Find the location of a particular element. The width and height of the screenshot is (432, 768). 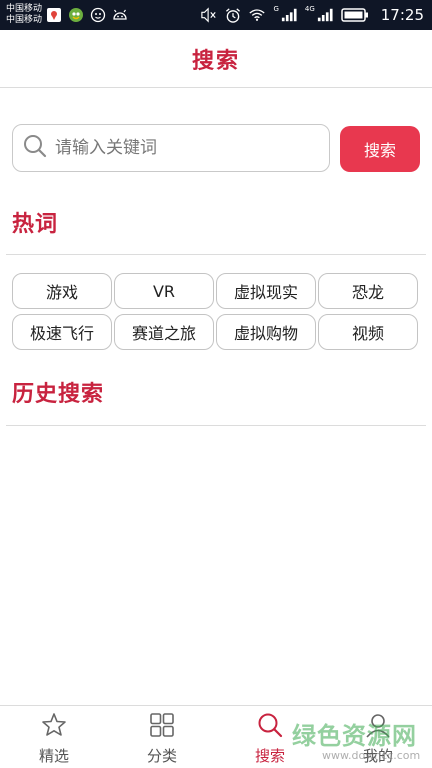

nav-label: 我的 is located at coordinates (377, 756).